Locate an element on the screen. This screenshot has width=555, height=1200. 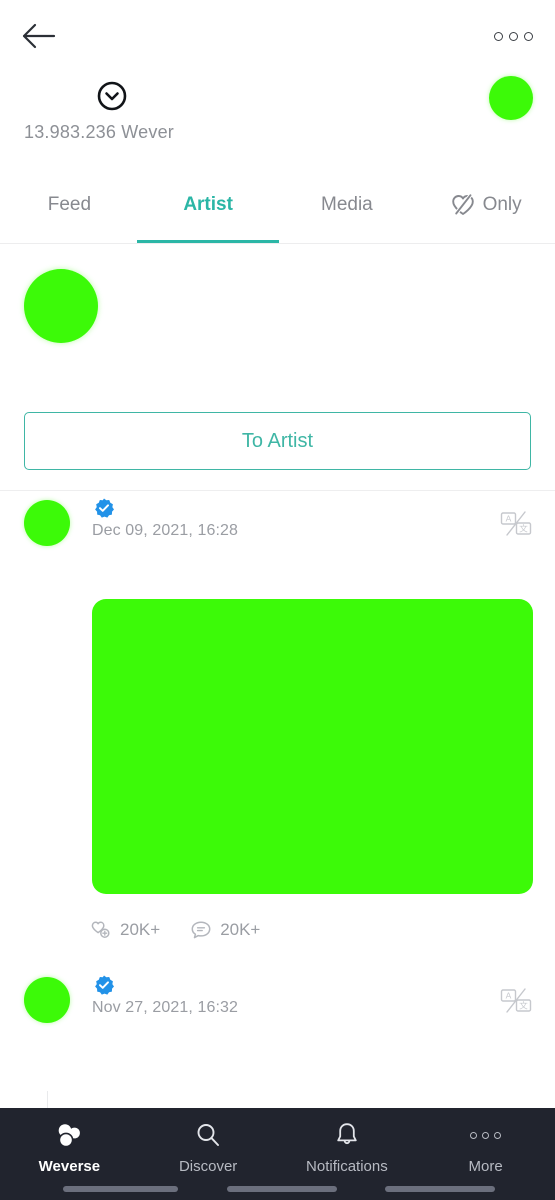
tab-feed-label: Feed is located at coordinates (69, 204).